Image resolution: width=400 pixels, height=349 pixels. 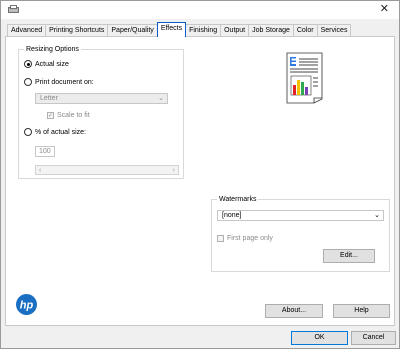 I want to click on percent-actual-size-option: % of actual size:, so click(x=55, y=132).